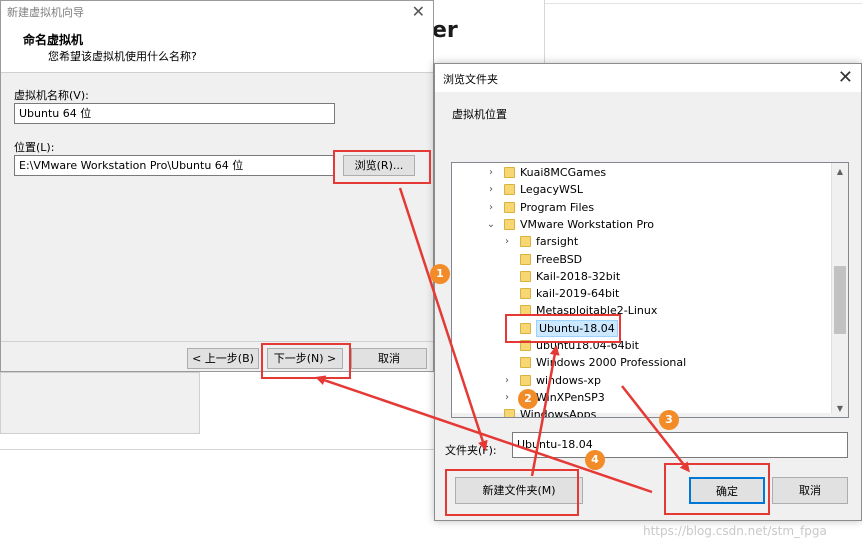 The height and width of the screenshot is (551, 862). Describe the element at coordinates (528, 399) in the screenshot. I see `step-badge-2: 2` at that location.